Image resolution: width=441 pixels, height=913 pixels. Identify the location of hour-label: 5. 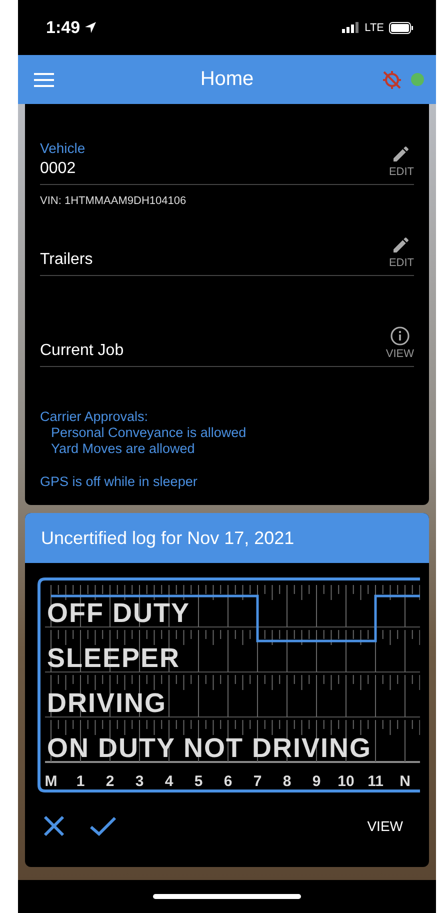
(198, 781).